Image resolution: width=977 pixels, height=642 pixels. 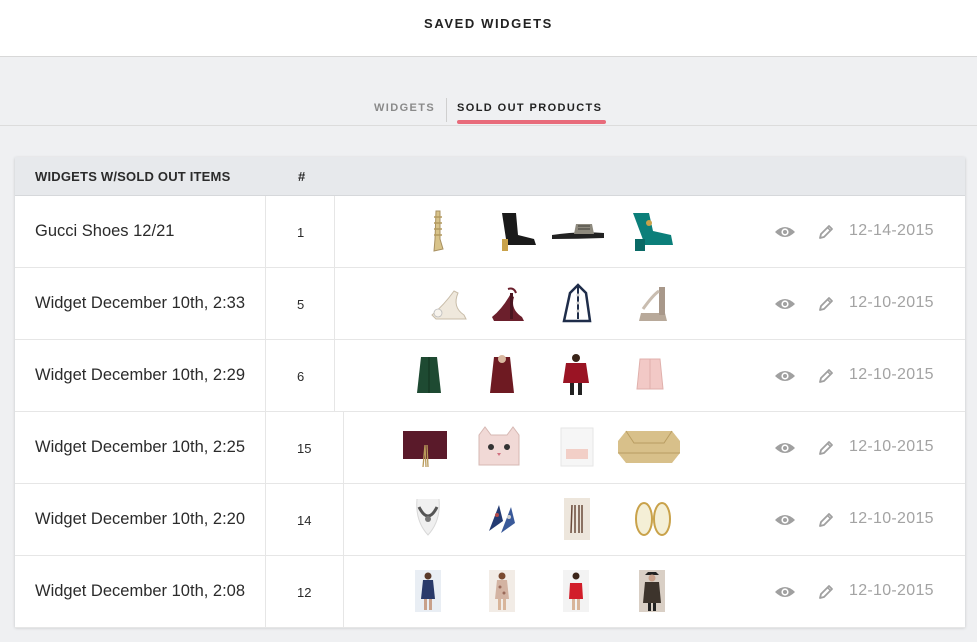 What do you see at coordinates (577, 447) in the screenshot?
I see `product-thumbnail-blush-clutch` at bounding box center [577, 447].